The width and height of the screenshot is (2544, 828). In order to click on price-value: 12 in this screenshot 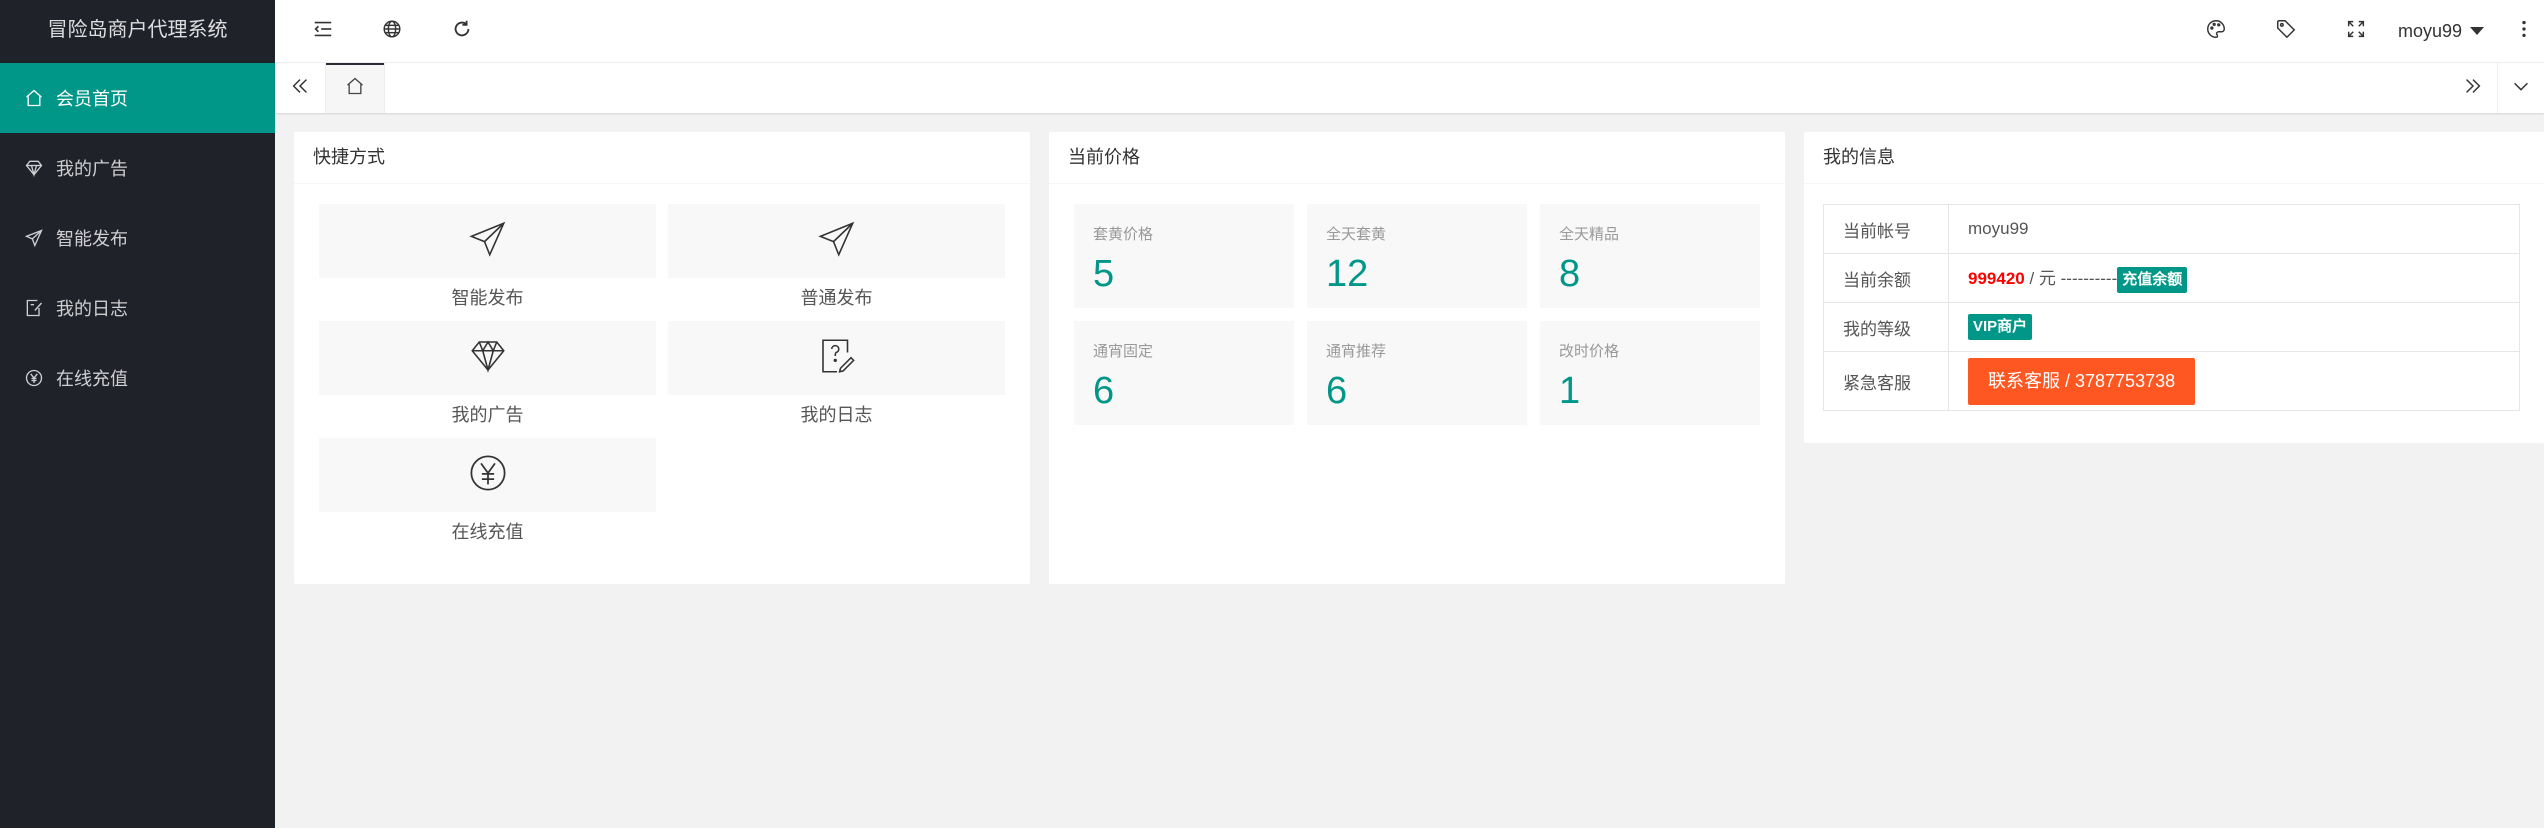, I will do `click(1347, 274)`.